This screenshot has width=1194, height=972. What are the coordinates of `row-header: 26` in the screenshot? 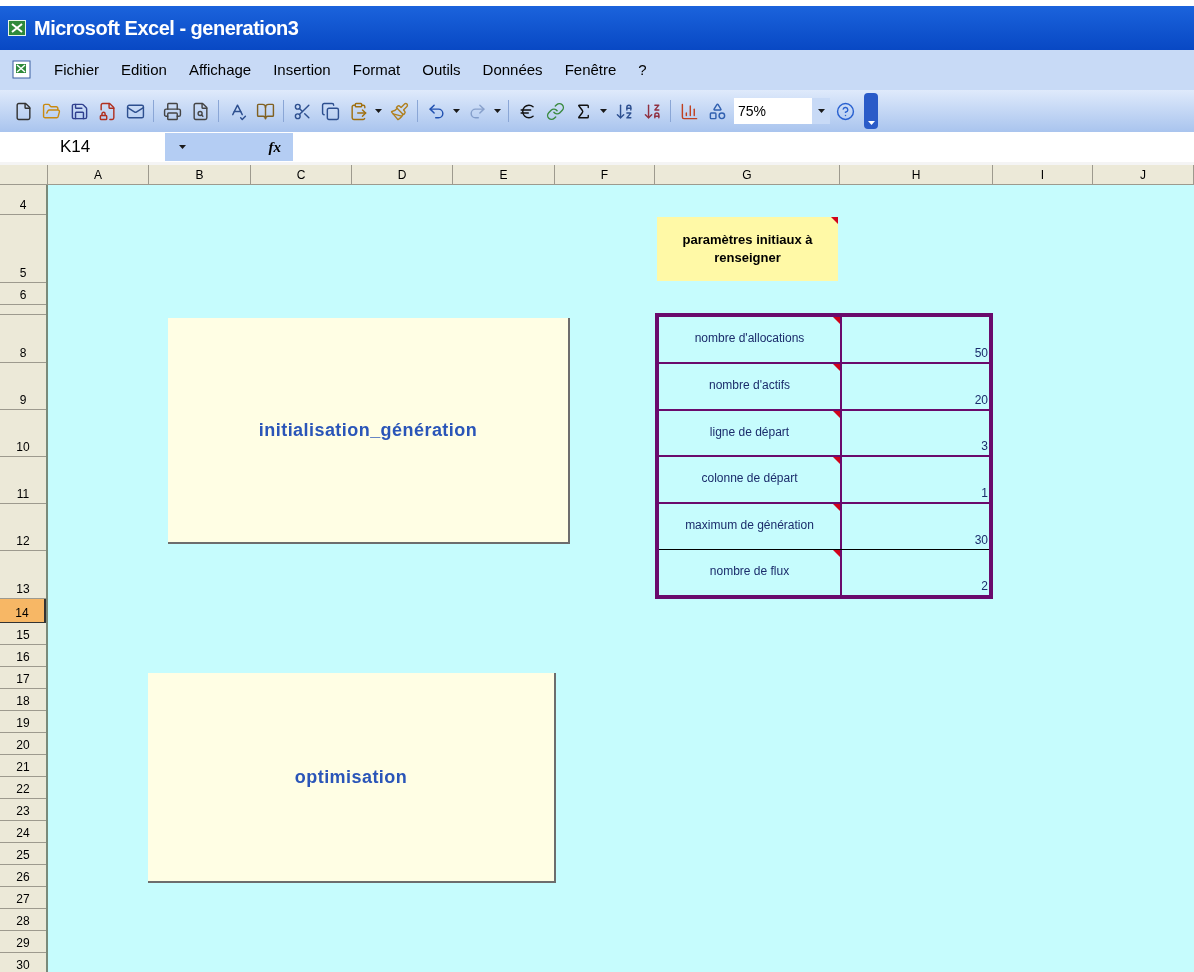 It's located at (23, 876).